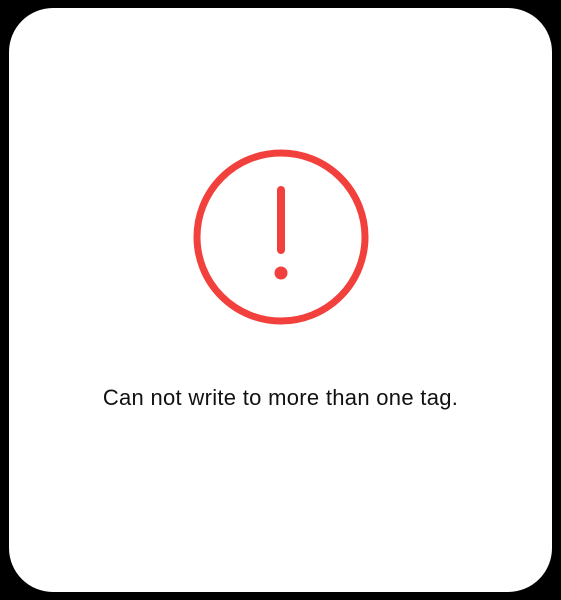 This screenshot has width=561, height=600. What do you see at coordinates (281, 237) in the screenshot?
I see `exclamation-circle-icon` at bounding box center [281, 237].